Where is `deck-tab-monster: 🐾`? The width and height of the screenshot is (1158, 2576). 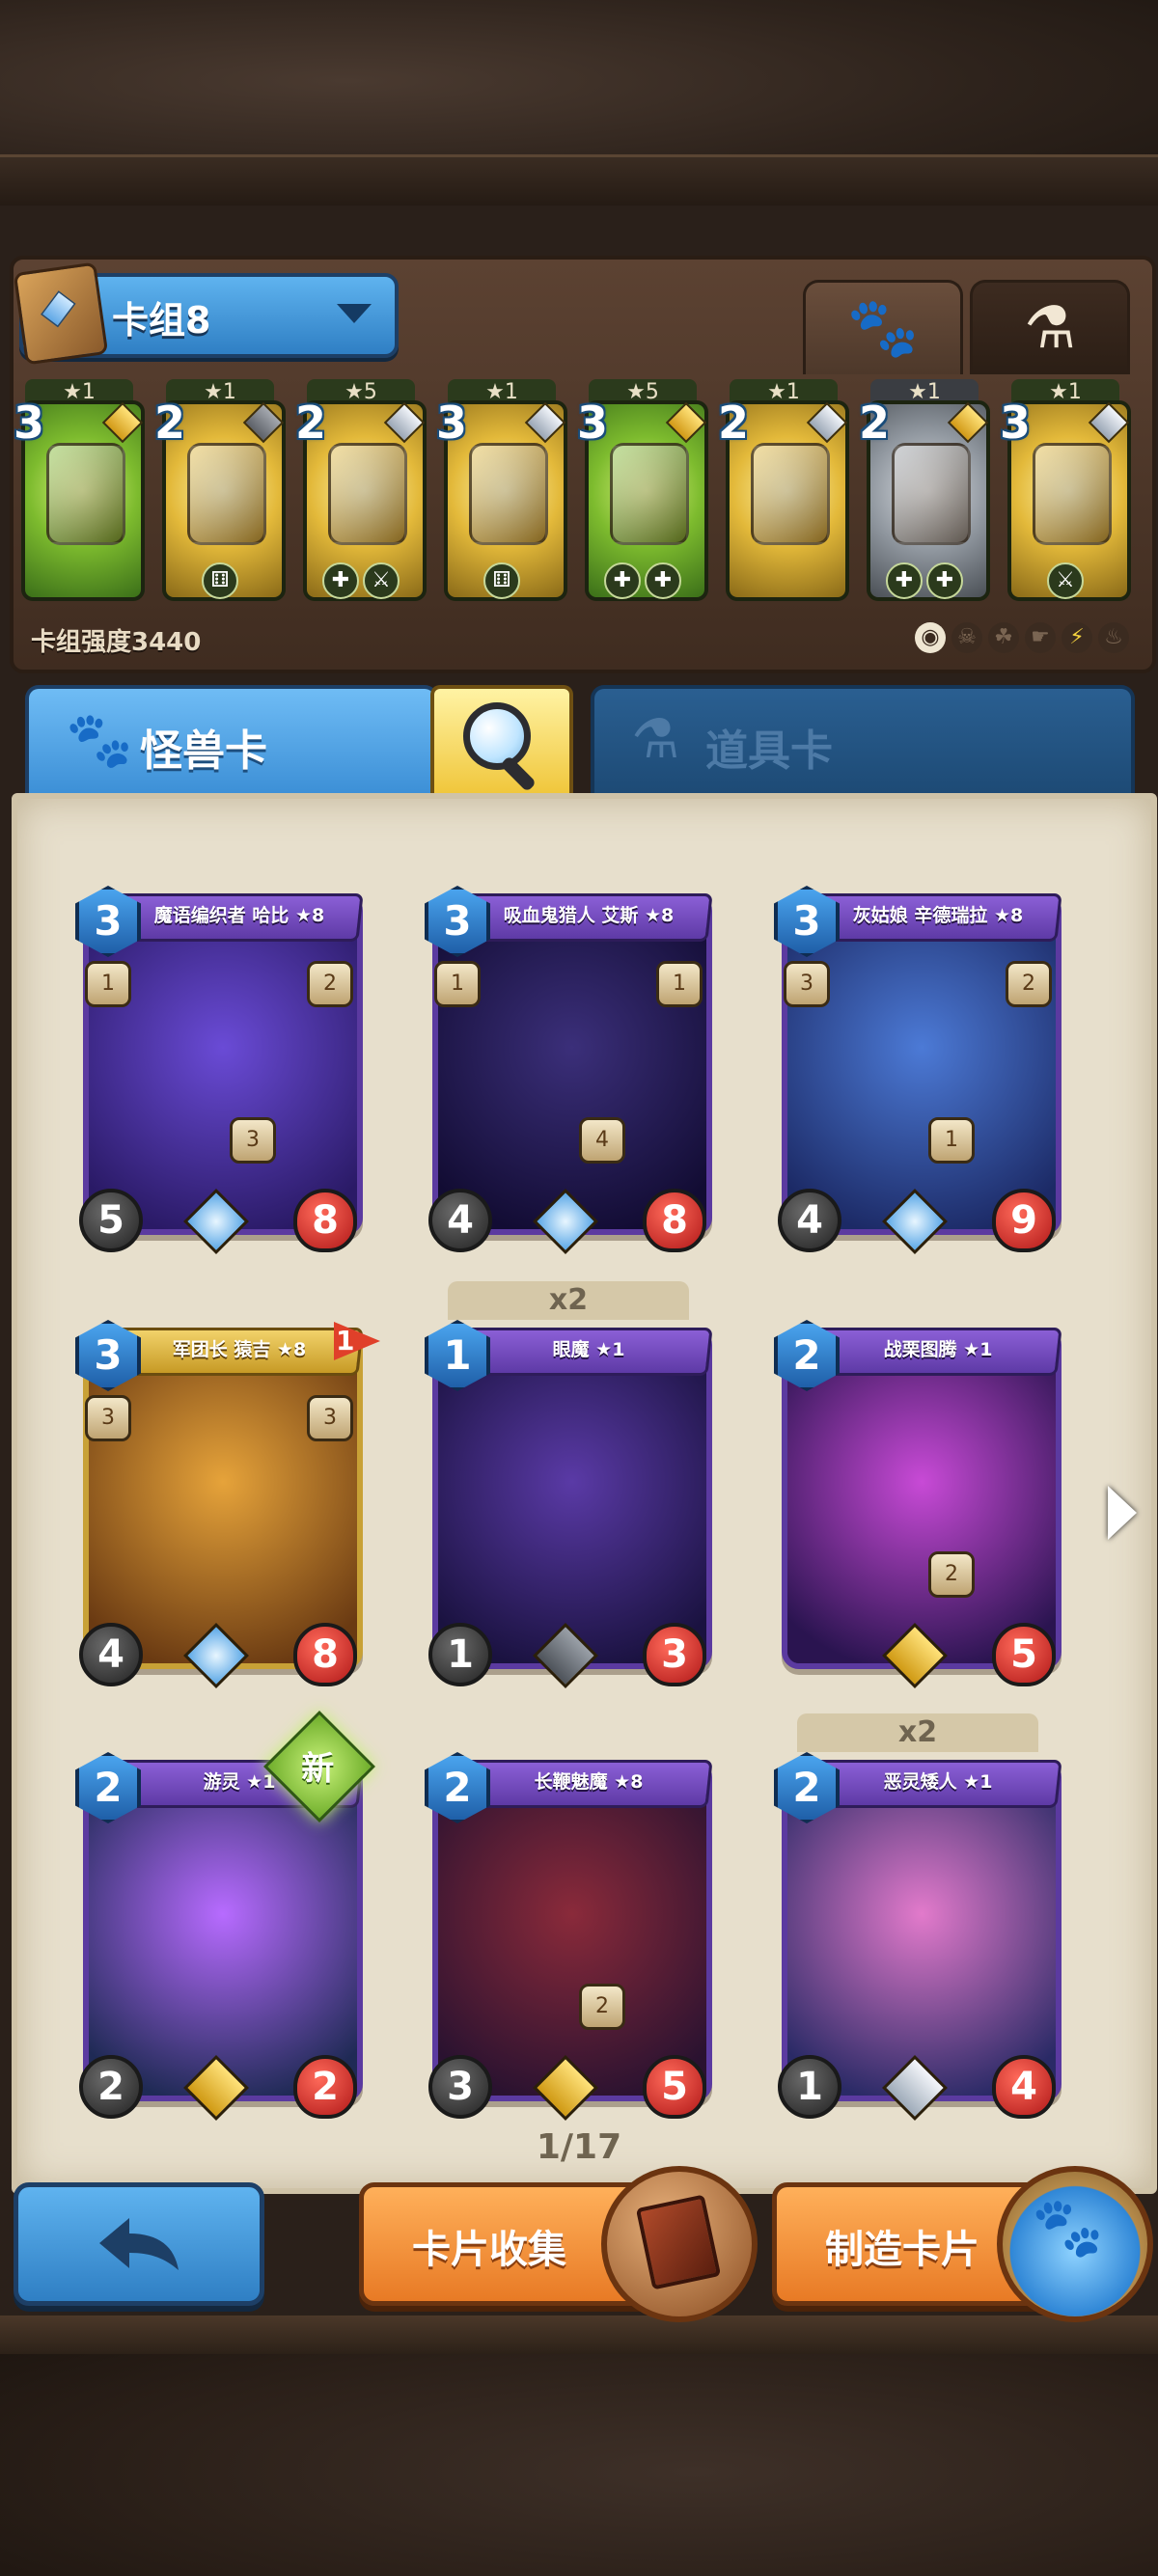
deck-tab-monster: 🐾 is located at coordinates (883, 327).